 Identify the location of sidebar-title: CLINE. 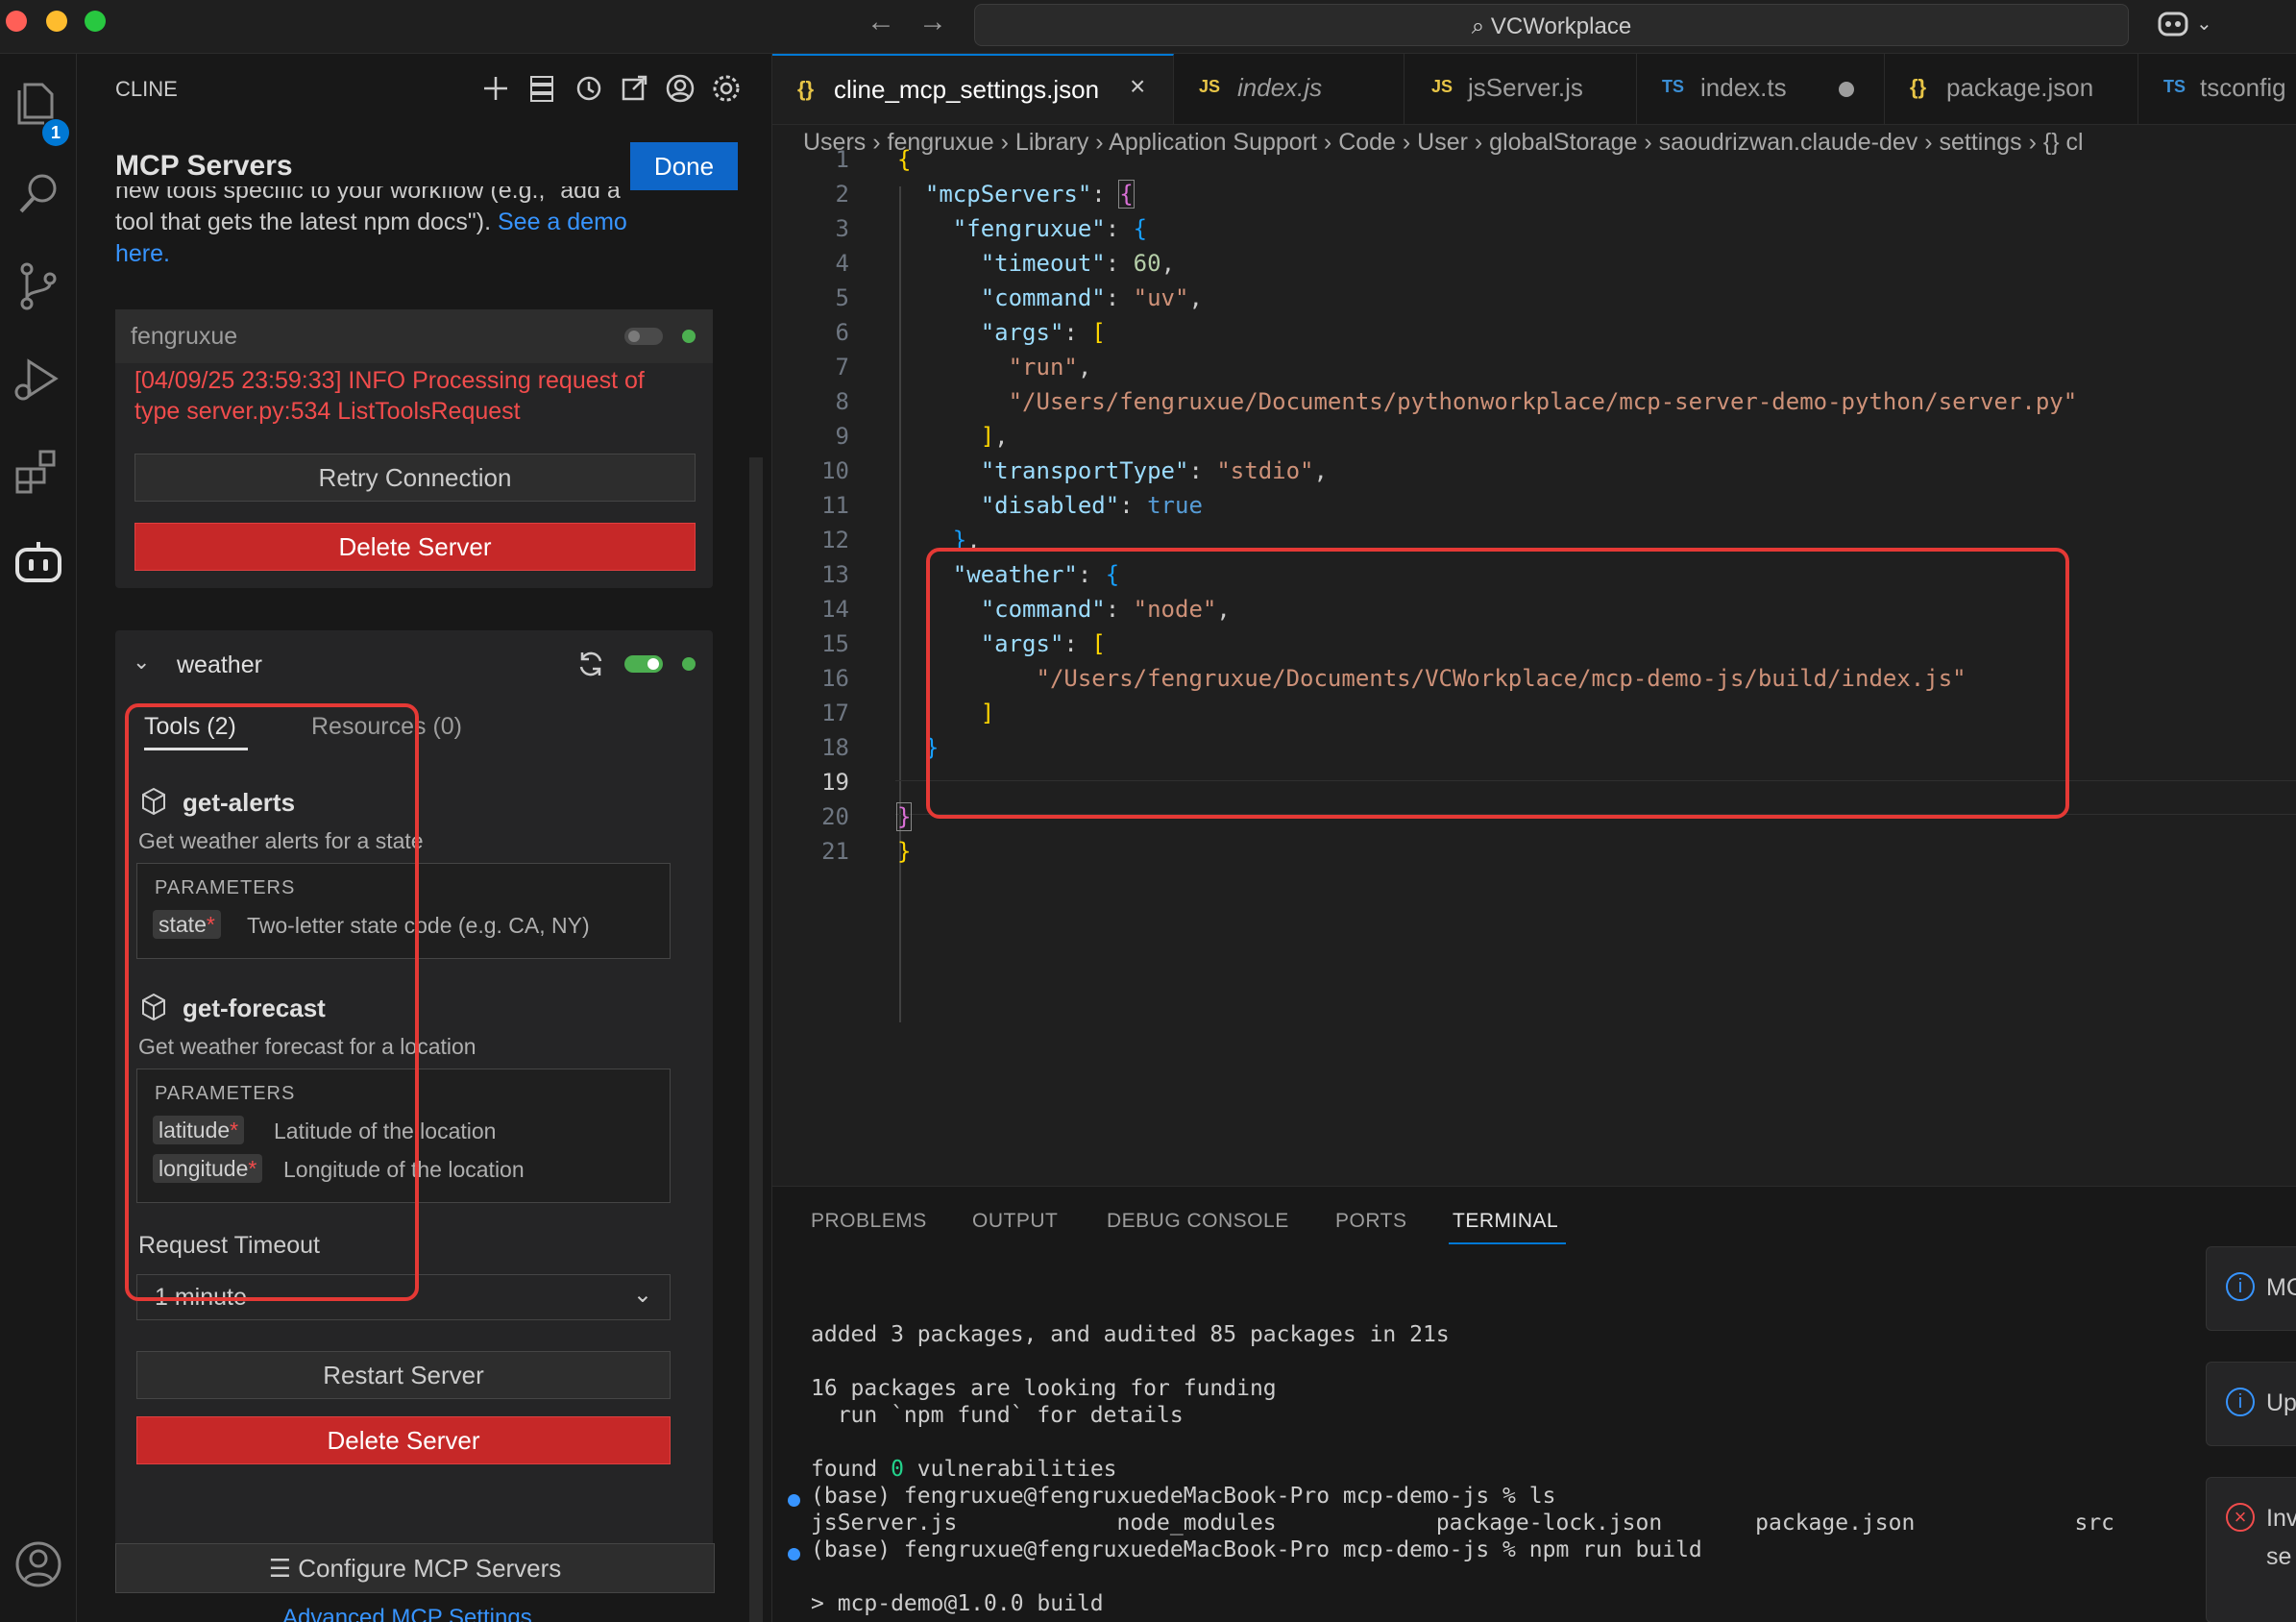
(146, 89).